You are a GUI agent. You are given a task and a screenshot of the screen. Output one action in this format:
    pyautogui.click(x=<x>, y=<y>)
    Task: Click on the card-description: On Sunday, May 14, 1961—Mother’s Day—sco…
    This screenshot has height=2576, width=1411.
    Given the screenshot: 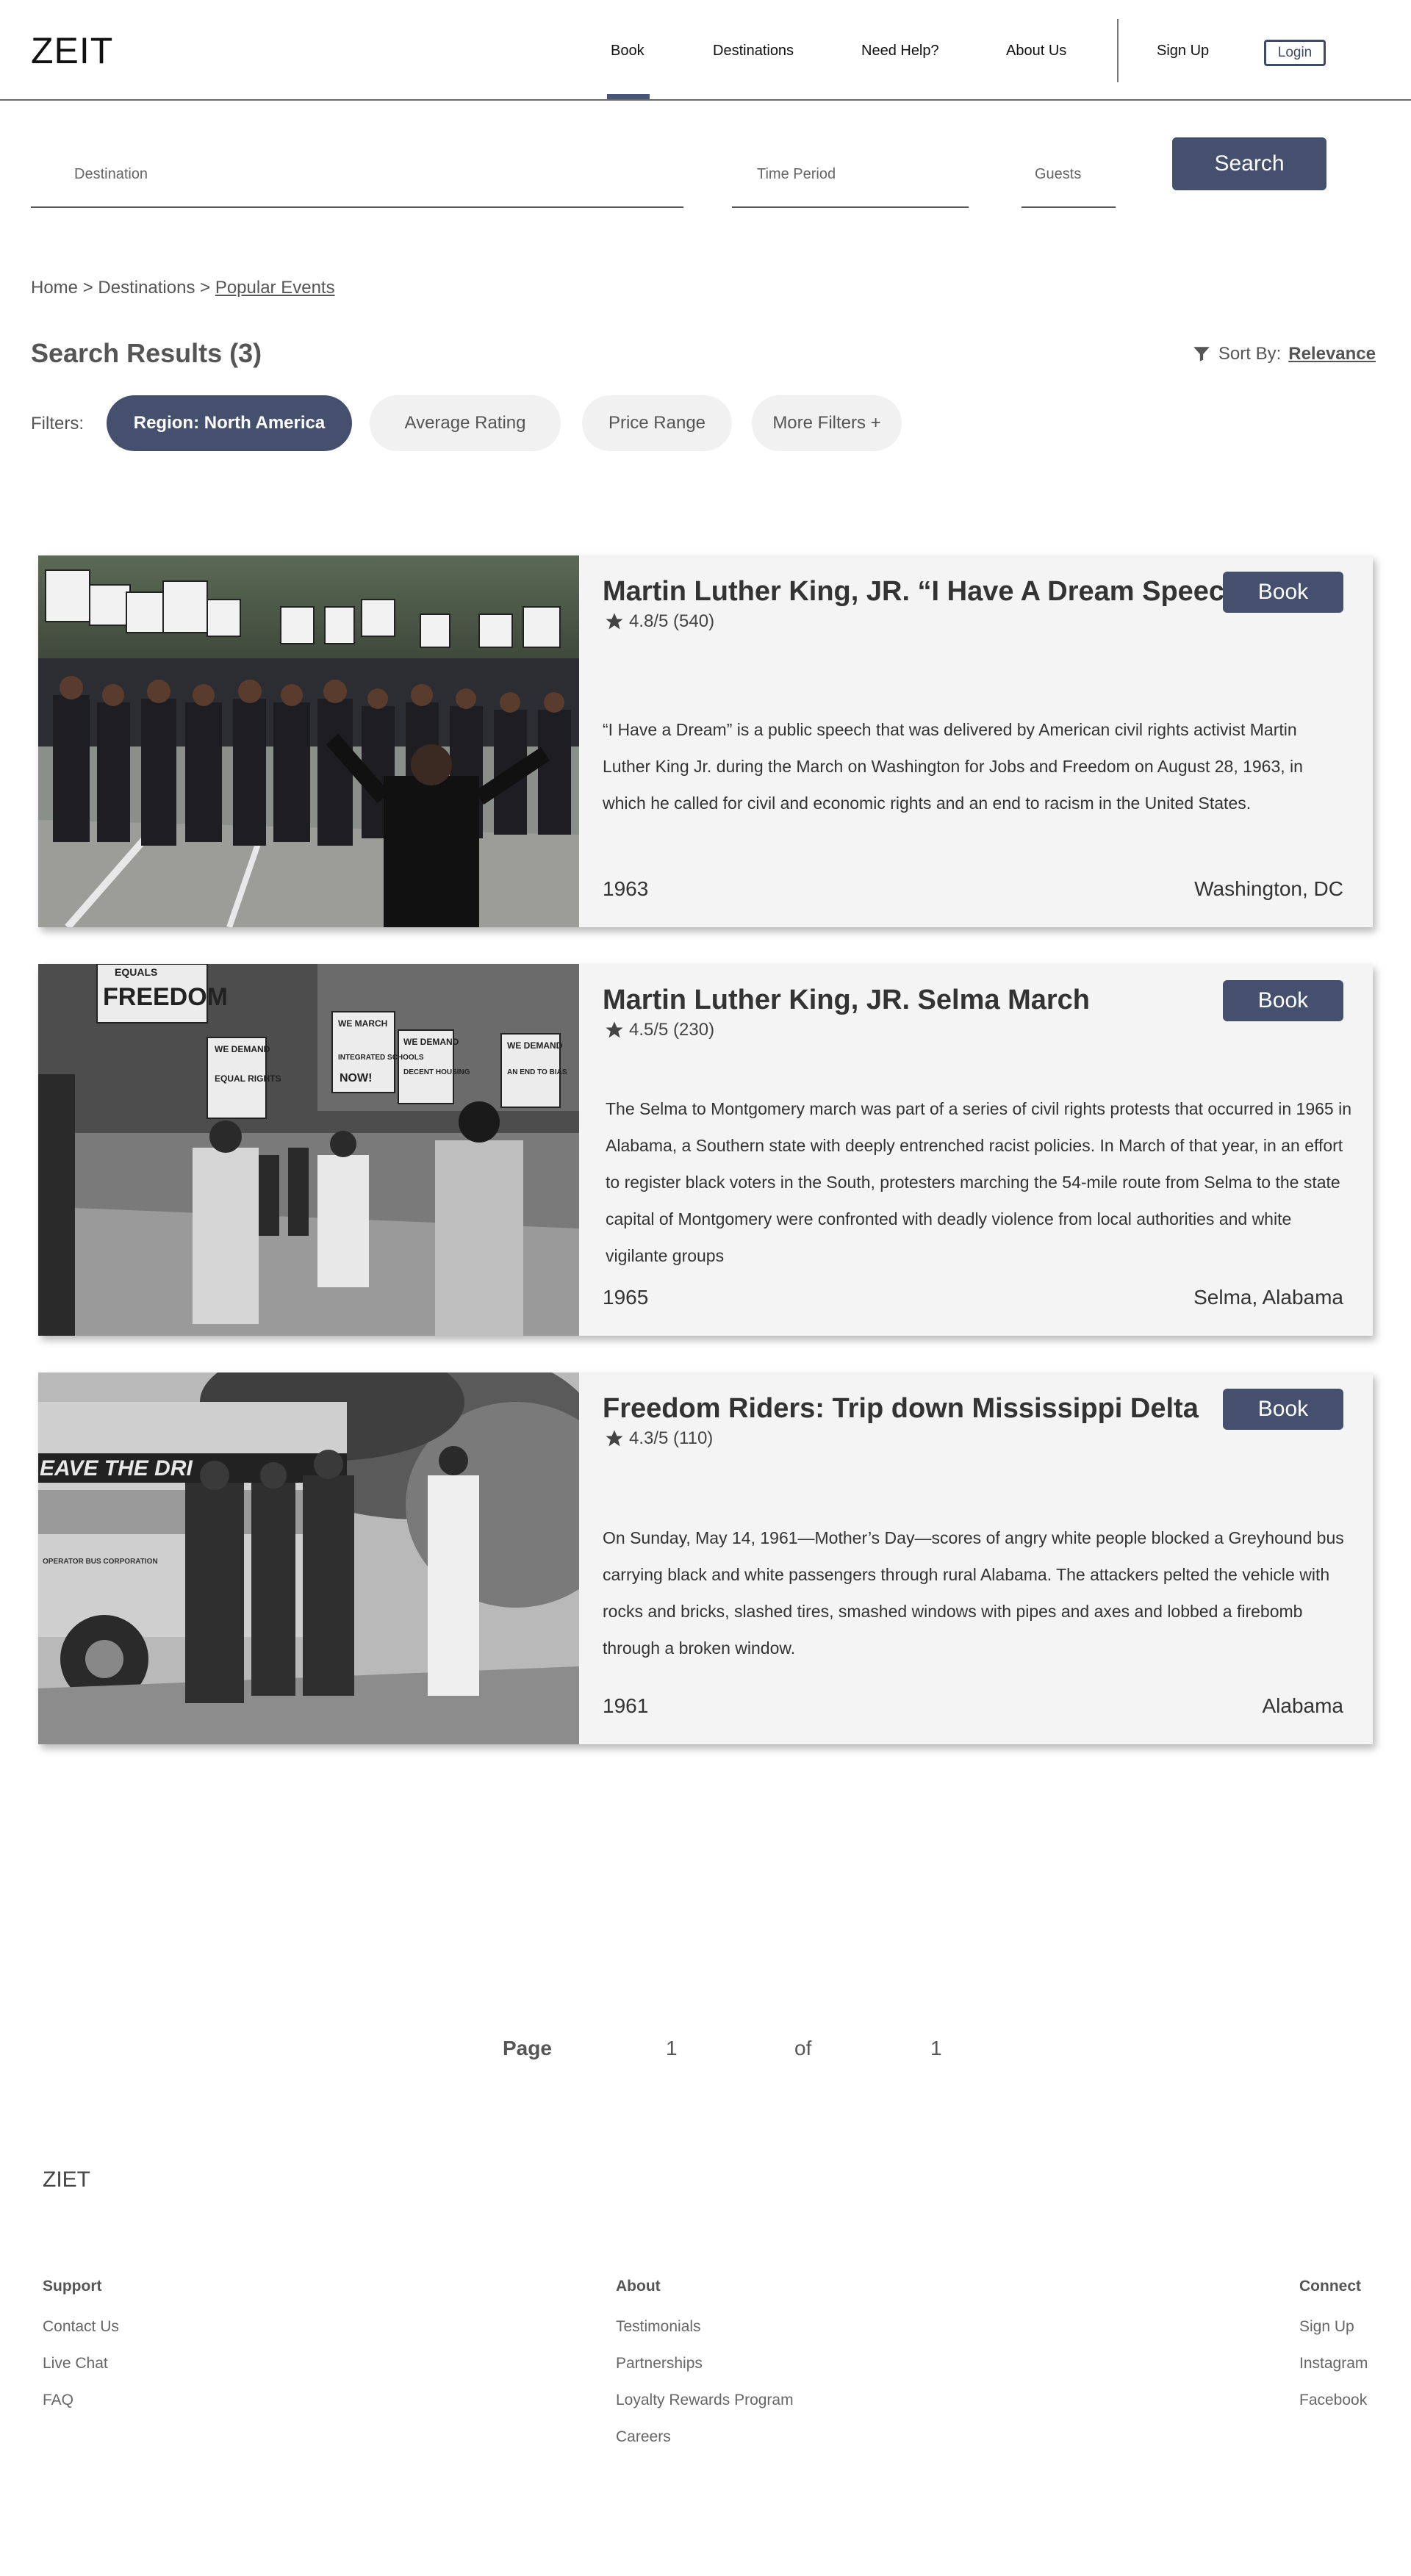 What is the action you would take?
    pyautogui.click(x=973, y=1593)
    